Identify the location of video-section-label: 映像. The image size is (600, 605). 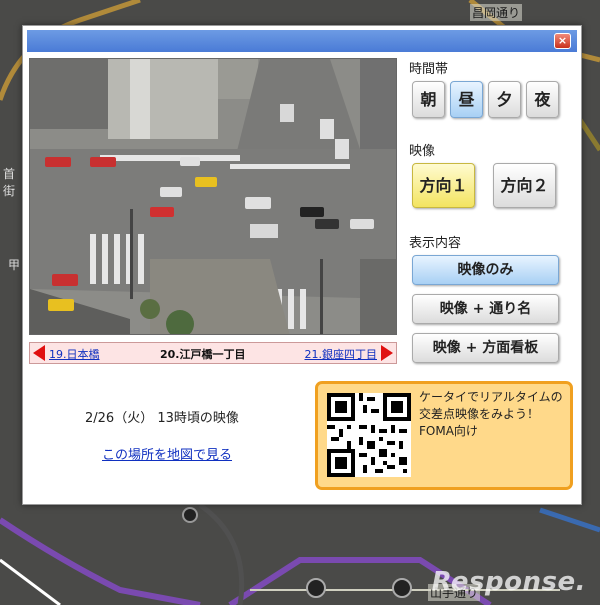
(422, 151).